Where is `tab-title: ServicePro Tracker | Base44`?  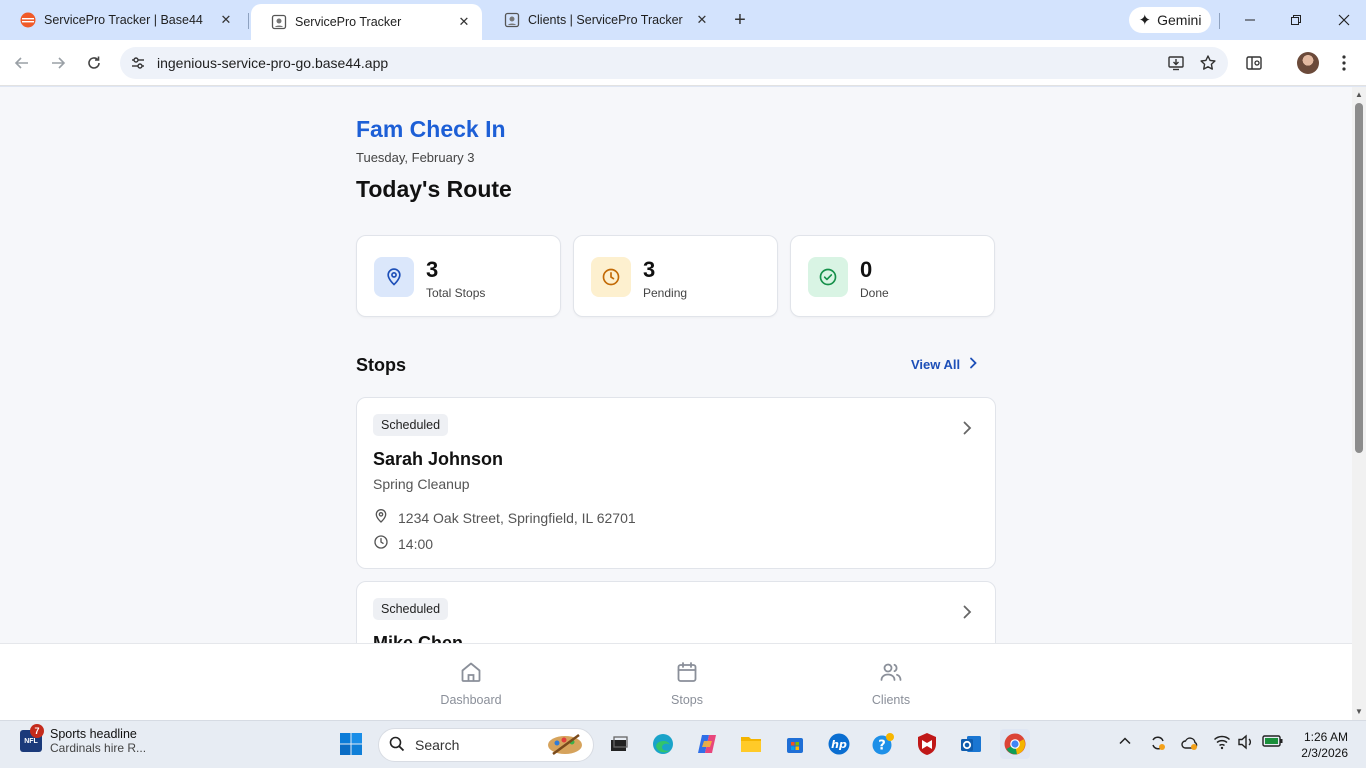
tab-title: ServicePro Tracker | Base44 is located at coordinates (123, 20).